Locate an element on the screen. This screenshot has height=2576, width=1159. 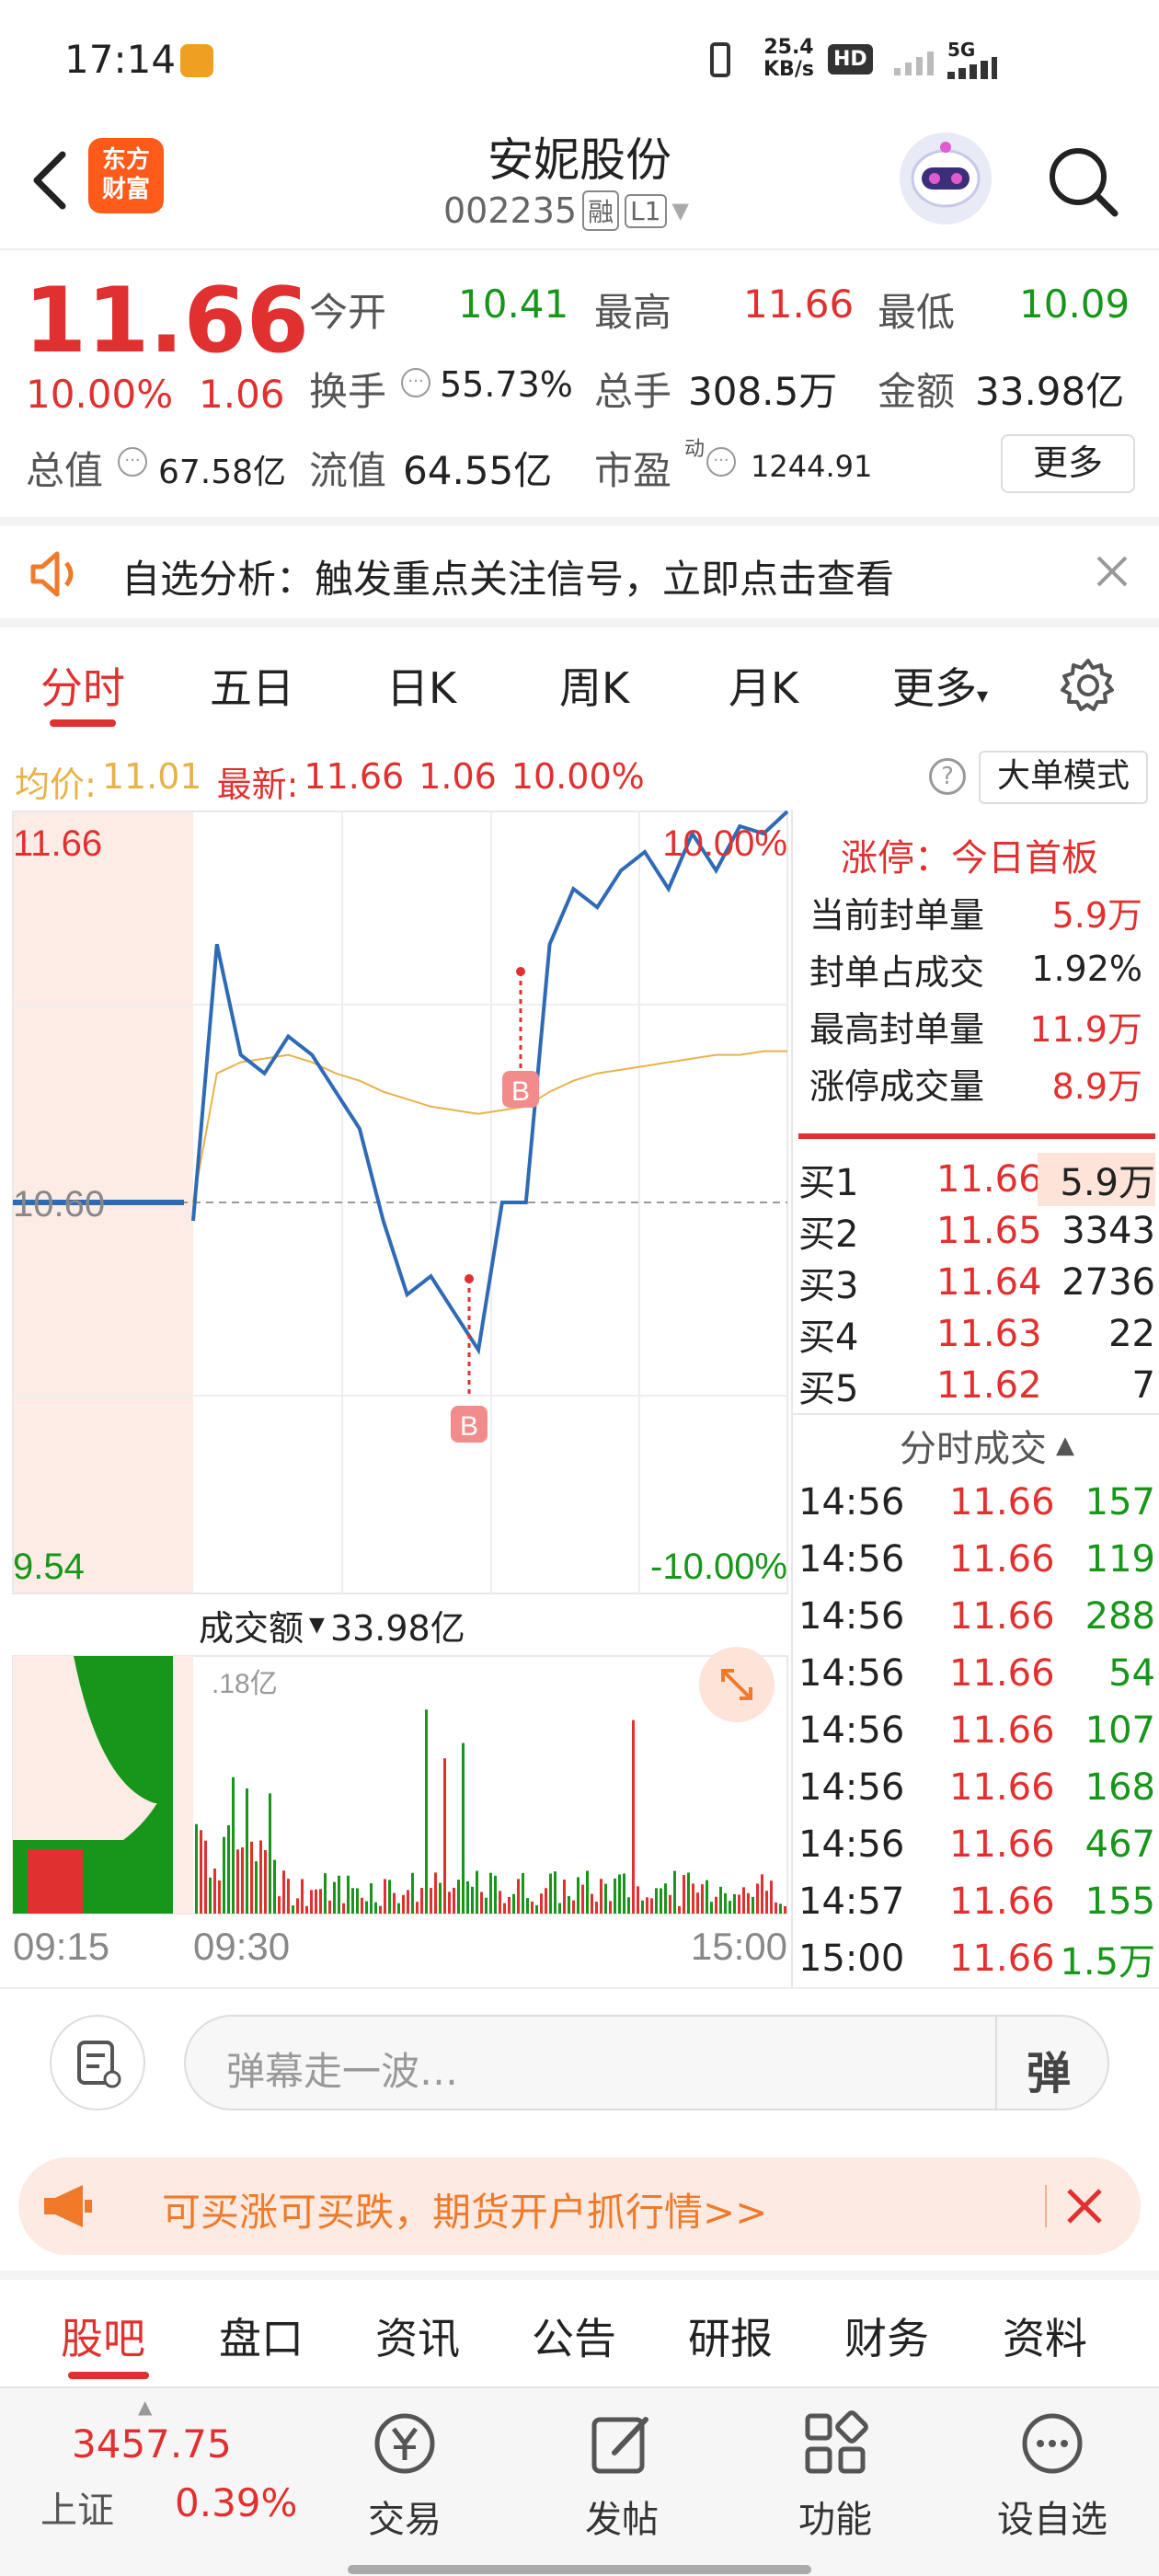
turnover-value: 55.73% is located at coordinates (506, 384).